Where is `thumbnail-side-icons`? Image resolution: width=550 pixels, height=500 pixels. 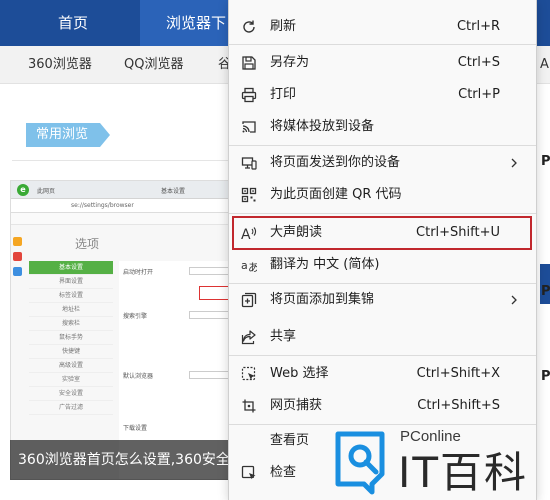 thumbnail-side-icons is located at coordinates (18, 259).